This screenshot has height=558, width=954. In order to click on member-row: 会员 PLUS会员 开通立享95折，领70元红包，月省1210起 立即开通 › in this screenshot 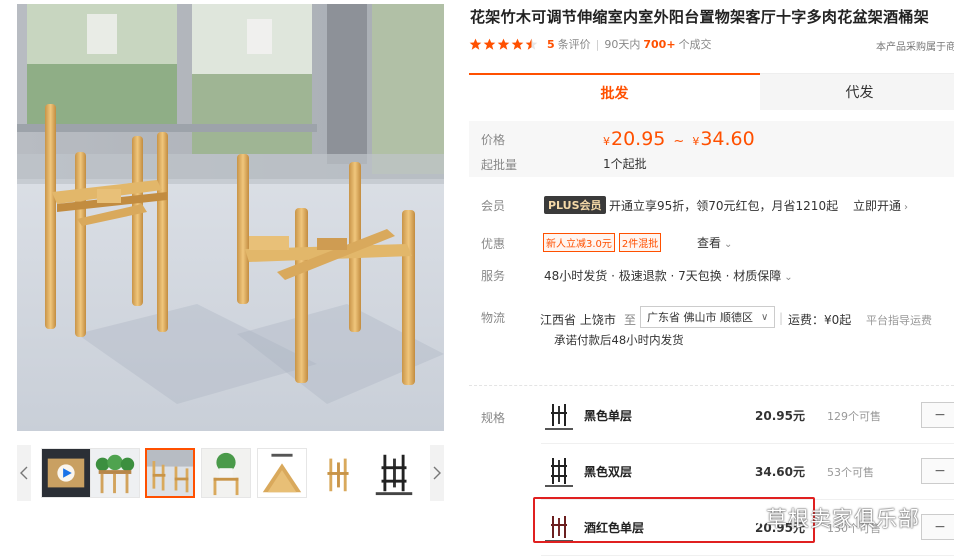, I will do `click(711, 205)`.